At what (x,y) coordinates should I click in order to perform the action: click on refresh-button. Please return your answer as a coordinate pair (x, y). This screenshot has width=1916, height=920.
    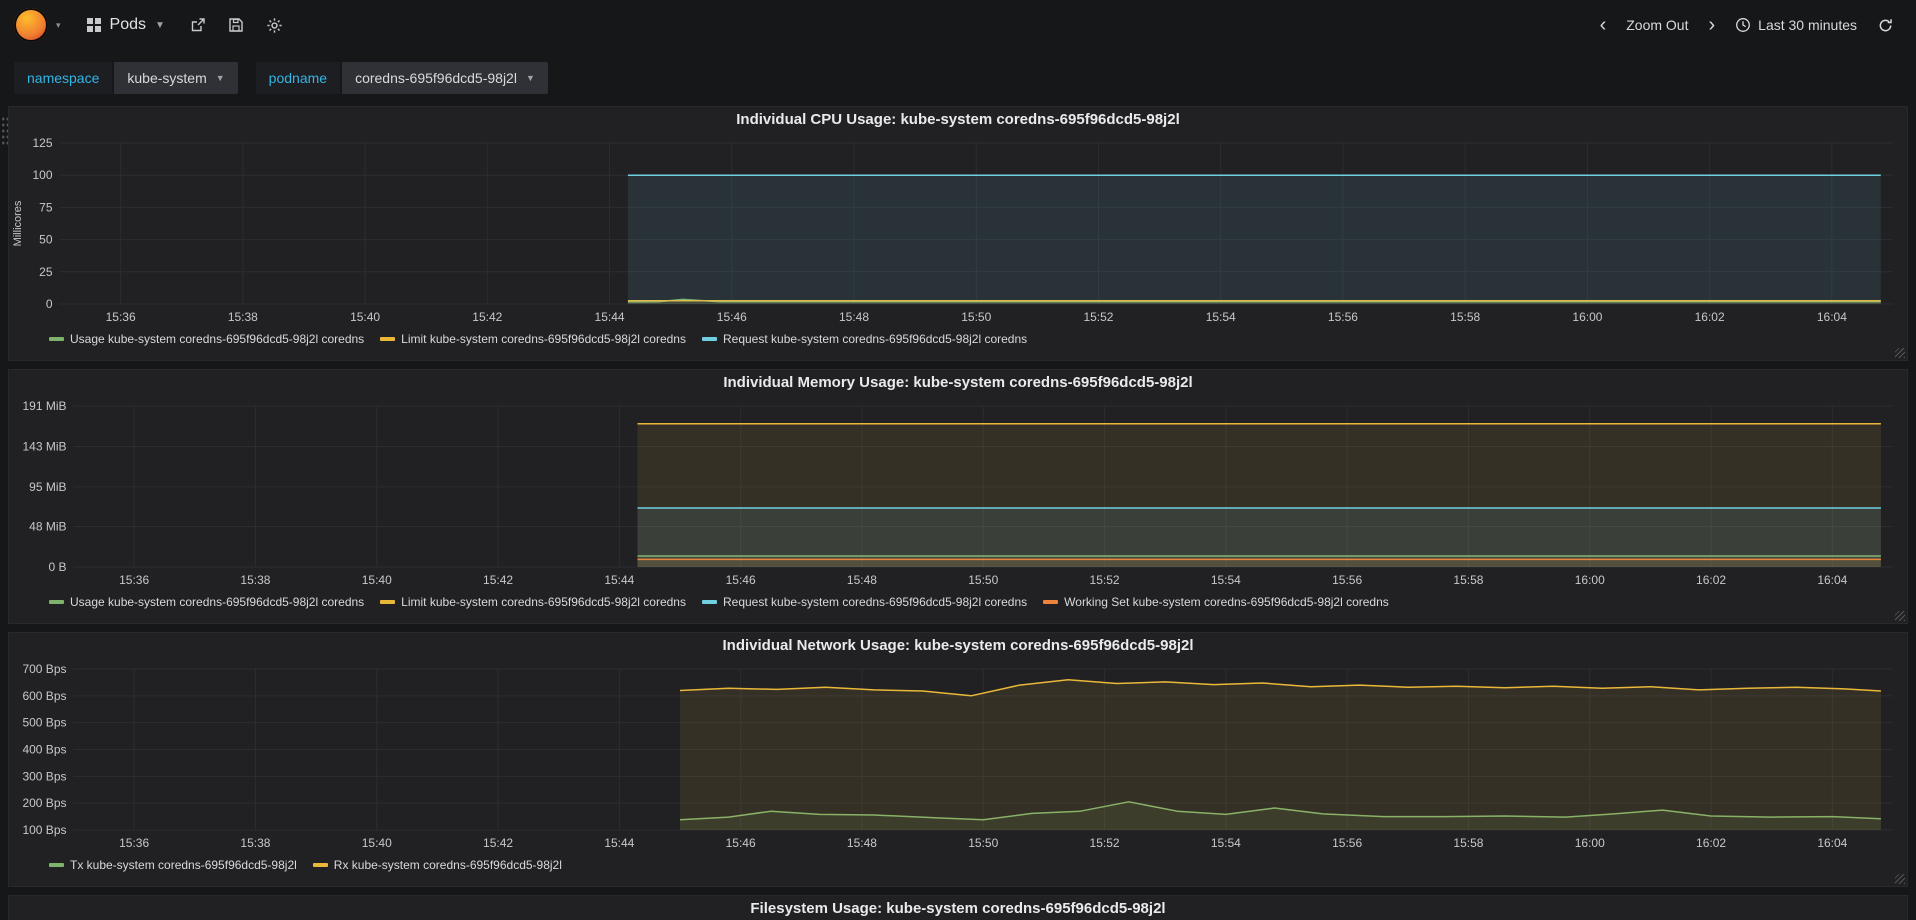
    Looking at the image, I should click on (1885, 25).